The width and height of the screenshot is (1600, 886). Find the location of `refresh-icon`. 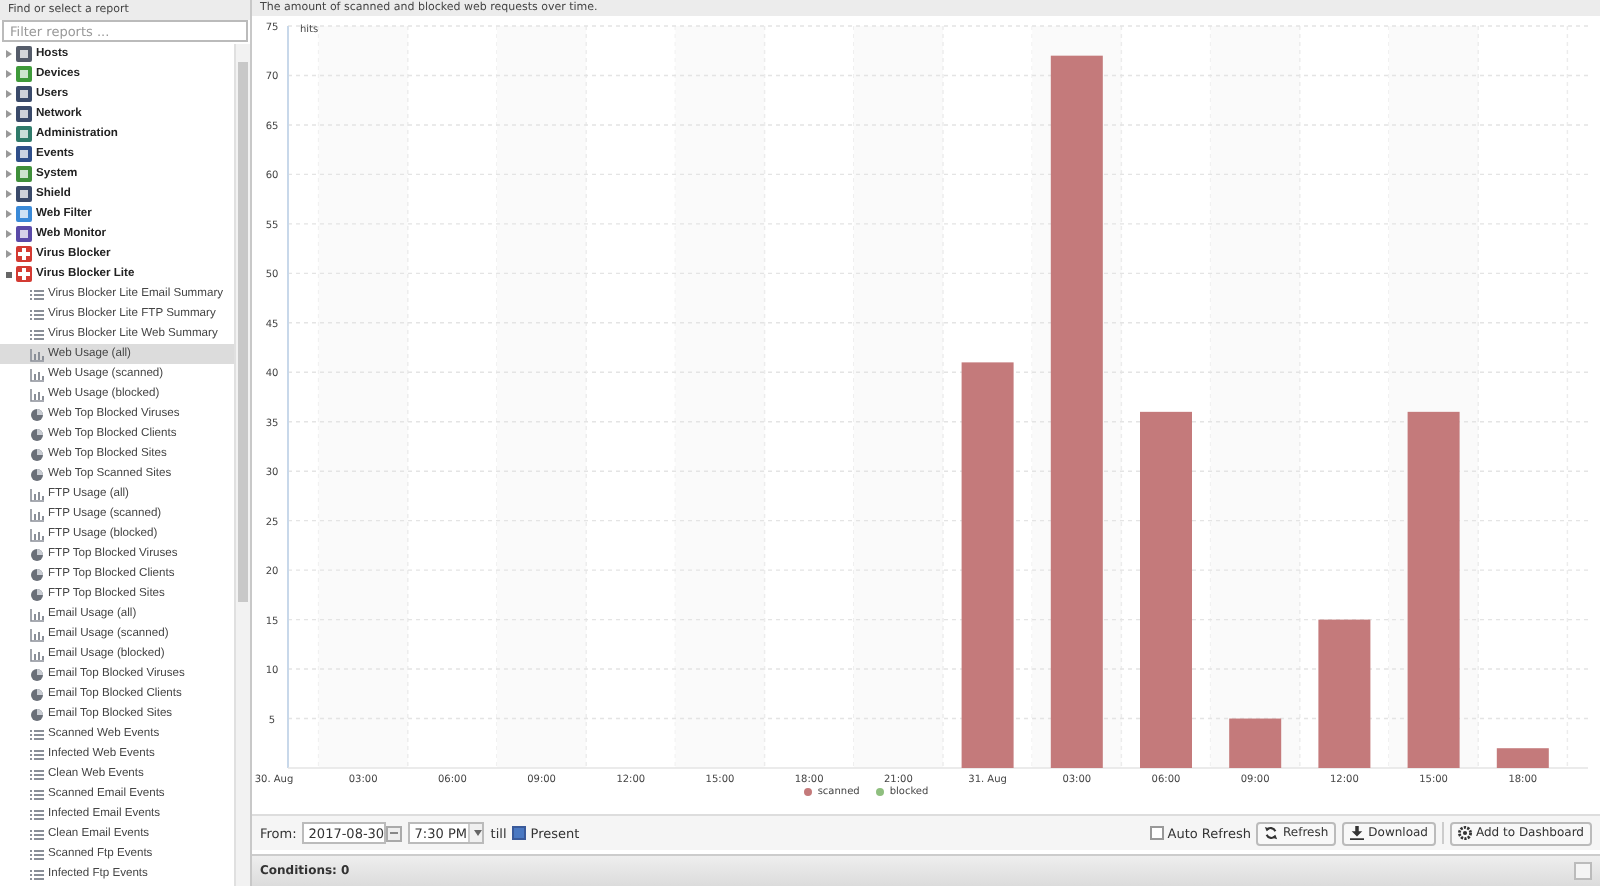

refresh-icon is located at coordinates (1271, 833).